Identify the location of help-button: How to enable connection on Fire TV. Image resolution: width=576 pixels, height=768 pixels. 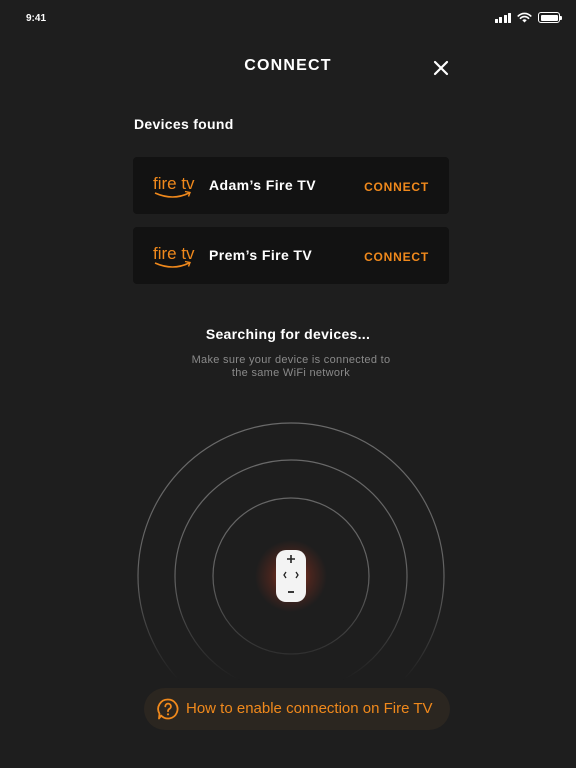
(297, 709).